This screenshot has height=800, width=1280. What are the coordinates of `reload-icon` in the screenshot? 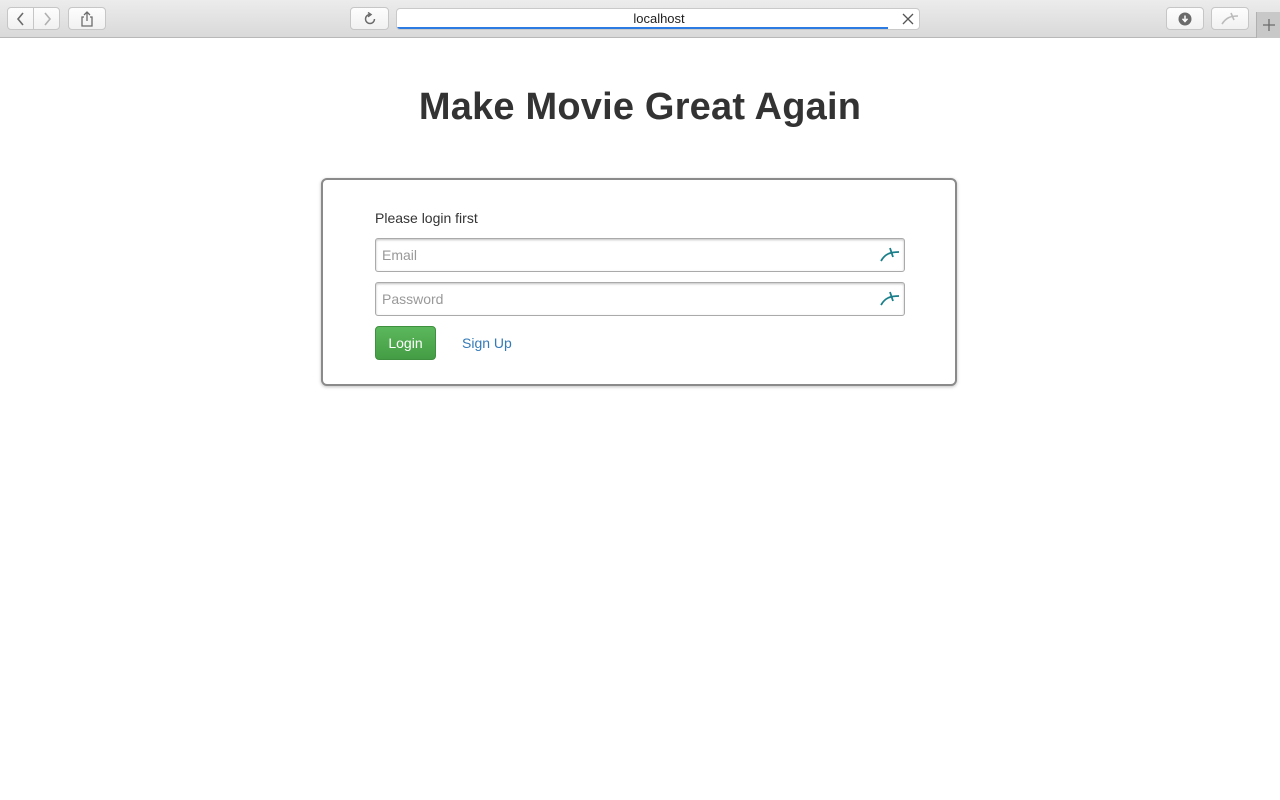 It's located at (369, 17).